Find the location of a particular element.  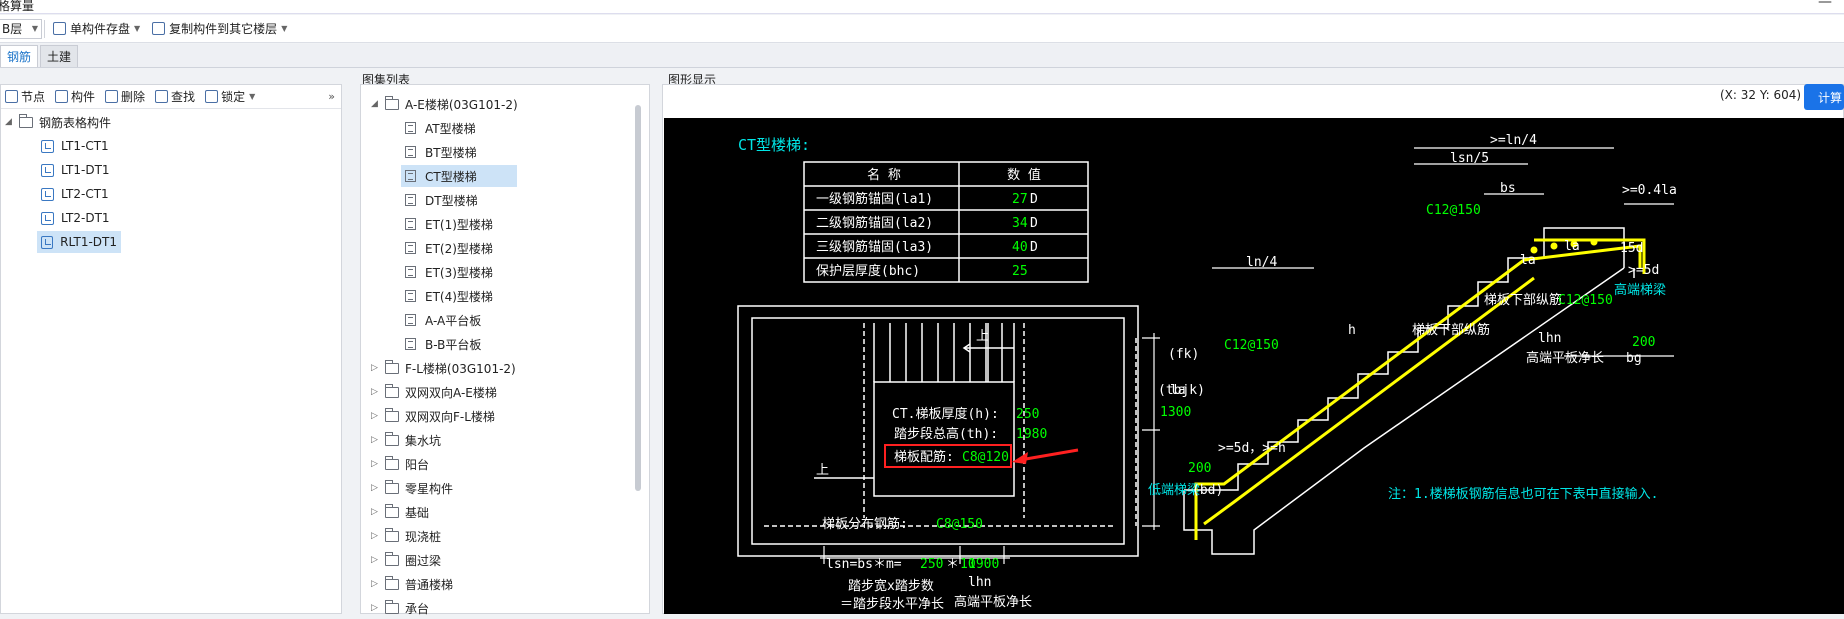

fk-label: (fk) is located at coordinates (1183, 354).